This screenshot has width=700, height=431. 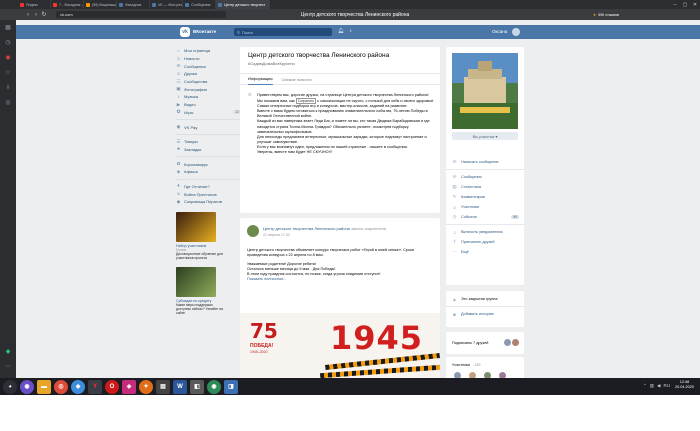 What do you see at coordinates (208, 51) in the screenshot?
I see `sidebar-item: ⌂ Моя страница` at bounding box center [208, 51].